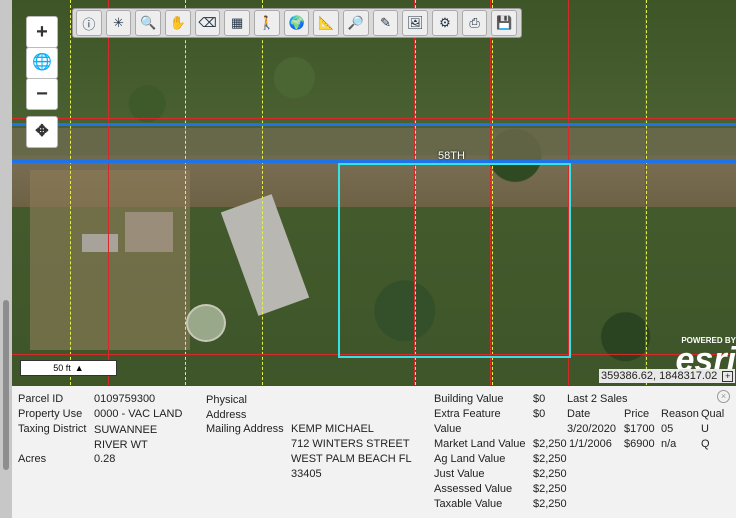 This screenshot has width=736, height=518. Describe the element at coordinates (639, 444) in the screenshot. I see `sale-price: $6900` at that location.